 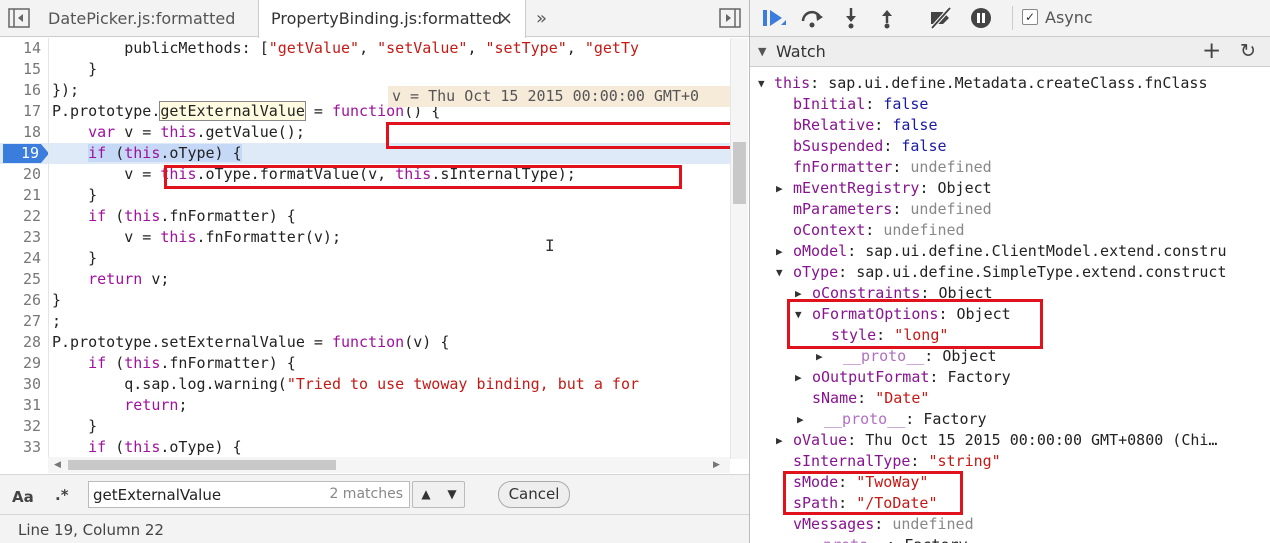 What do you see at coordinates (1010, 209) in the screenshot?
I see `watch-tree-row: mParameters: undefined` at bounding box center [1010, 209].